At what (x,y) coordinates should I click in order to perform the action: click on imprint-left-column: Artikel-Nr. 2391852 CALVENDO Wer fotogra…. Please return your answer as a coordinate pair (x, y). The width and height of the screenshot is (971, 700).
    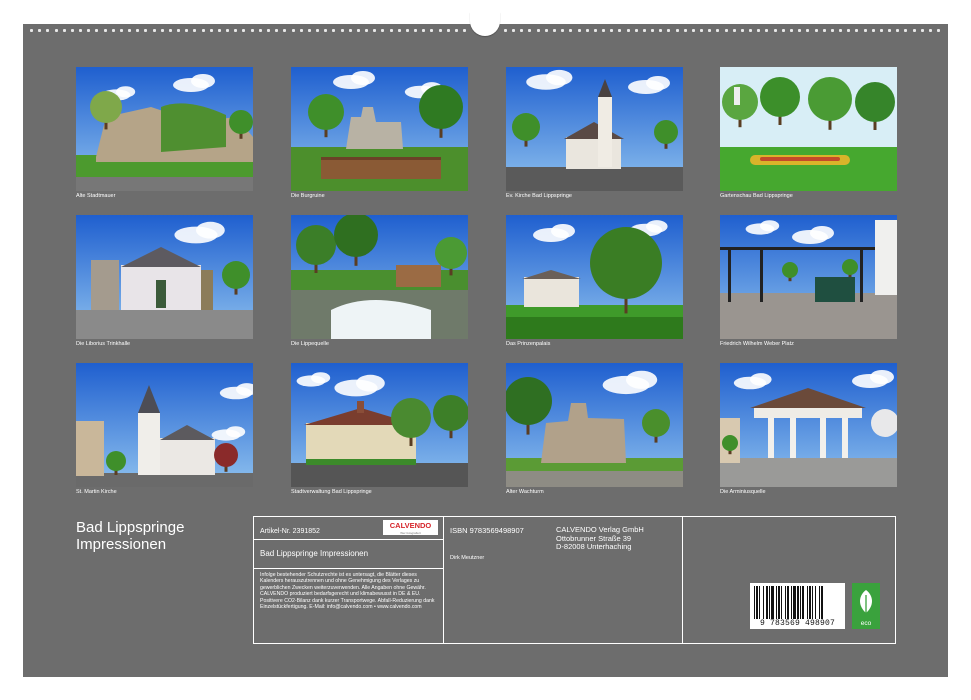
    Looking at the image, I should click on (349, 580).